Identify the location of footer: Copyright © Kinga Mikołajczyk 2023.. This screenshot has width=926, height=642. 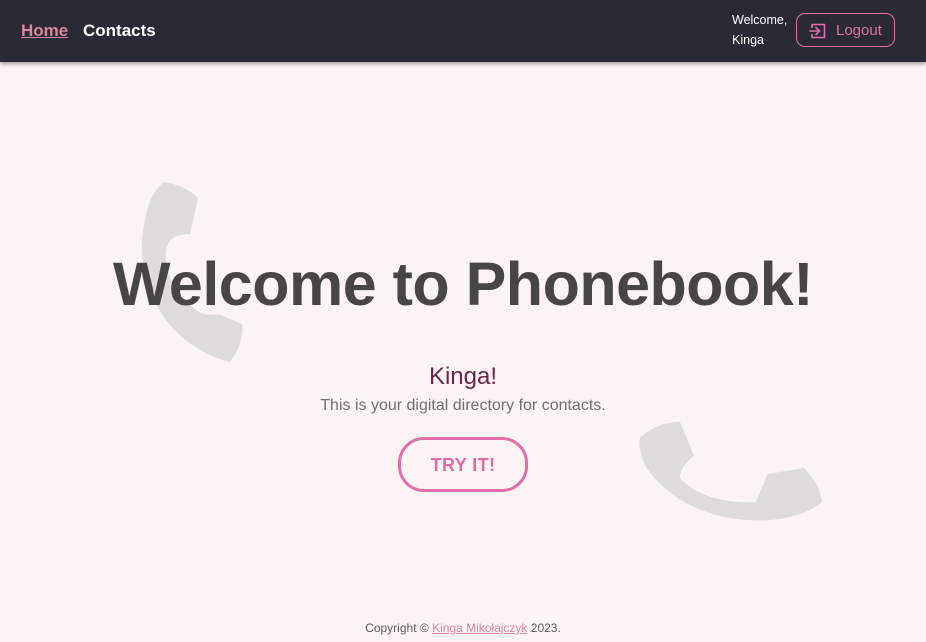
(463, 628).